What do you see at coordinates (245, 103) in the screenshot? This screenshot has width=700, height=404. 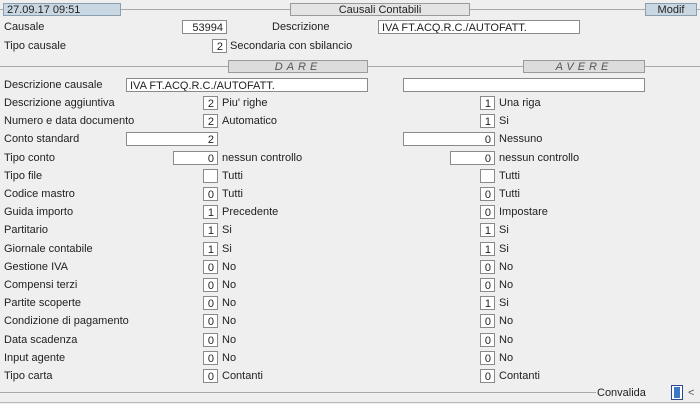 I see `dare-value-text: Piu' righe` at bounding box center [245, 103].